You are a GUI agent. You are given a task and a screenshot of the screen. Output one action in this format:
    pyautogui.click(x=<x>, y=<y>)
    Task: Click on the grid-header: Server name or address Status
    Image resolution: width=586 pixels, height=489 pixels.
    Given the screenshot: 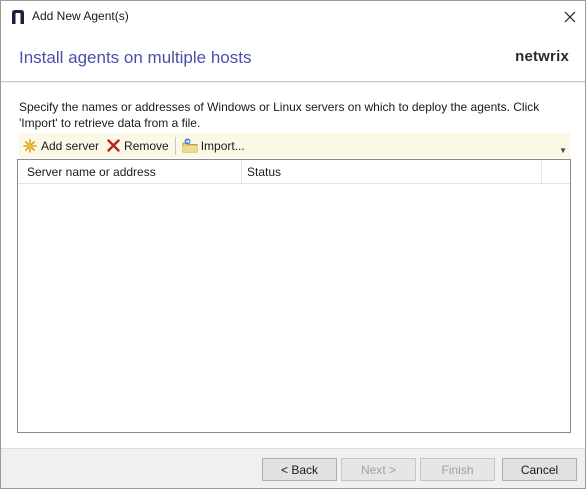 What is the action you would take?
    pyautogui.click(x=294, y=172)
    